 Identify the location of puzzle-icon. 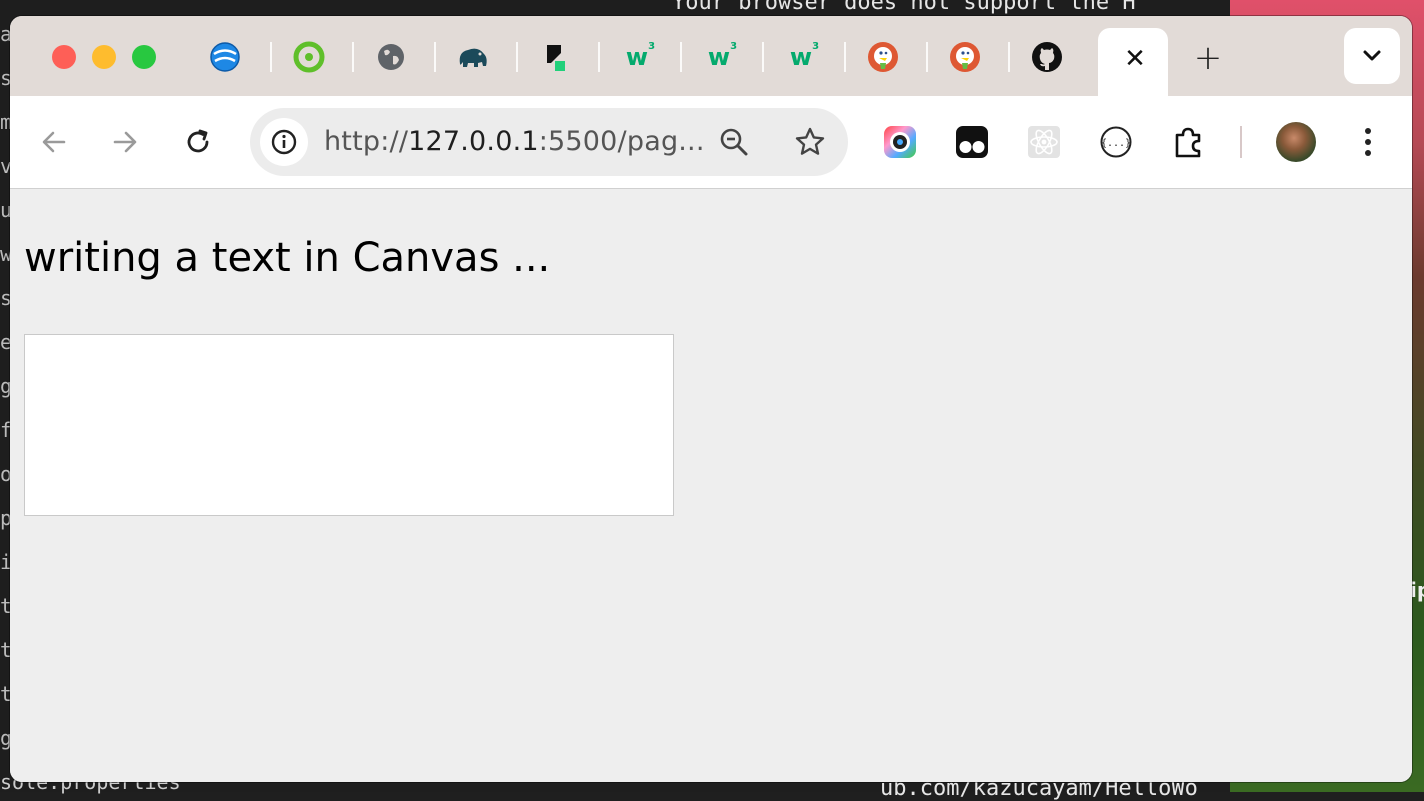
(1188, 142).